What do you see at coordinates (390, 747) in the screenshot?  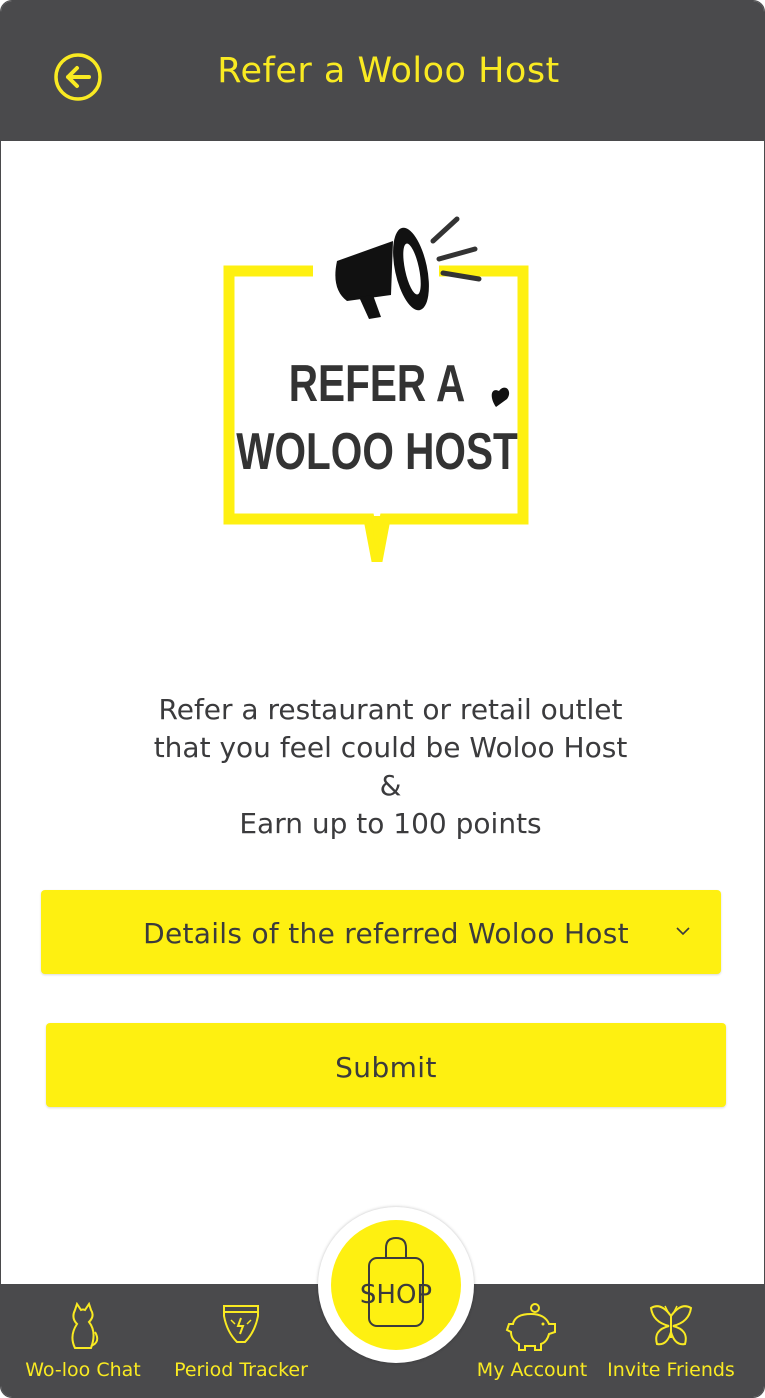 I see `message-line: that you feel could be Woloo Host` at bounding box center [390, 747].